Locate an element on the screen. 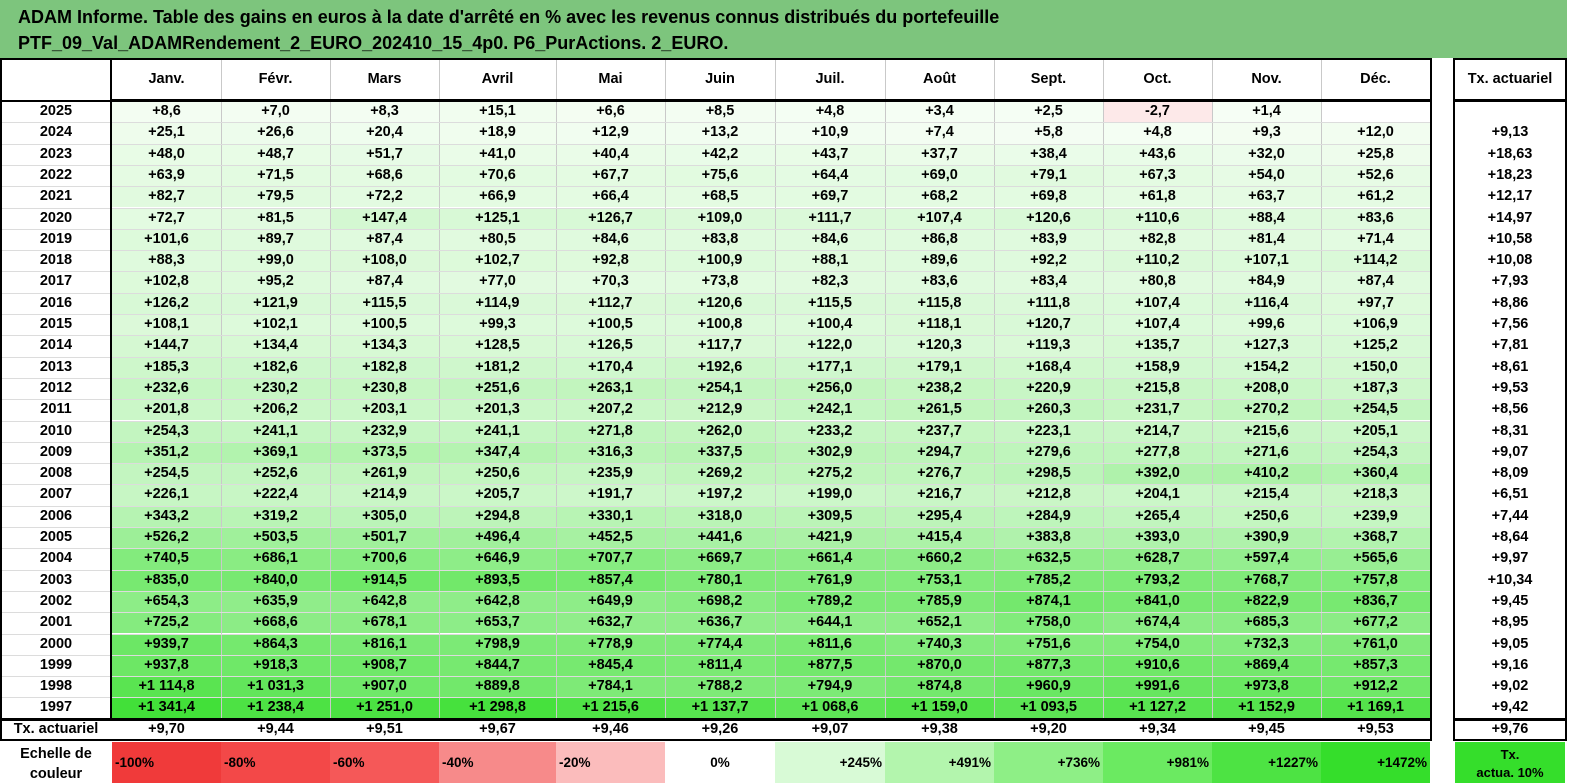  gain-cell: +918,3 is located at coordinates (275, 665).